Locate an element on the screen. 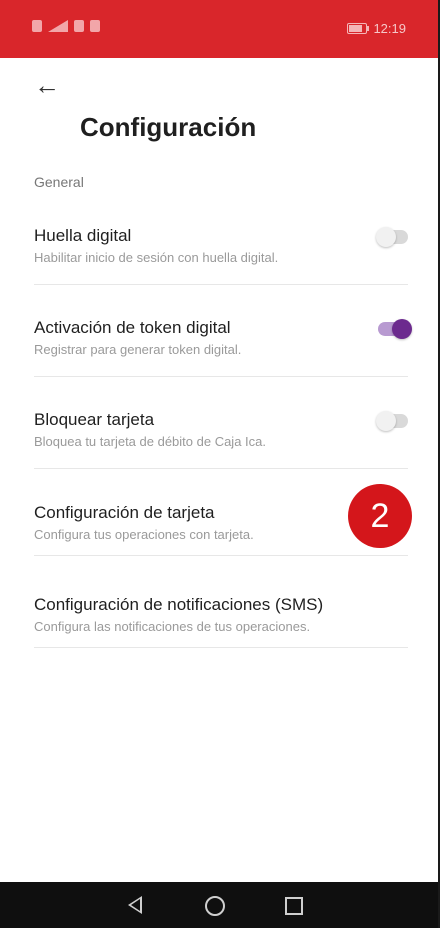 The height and width of the screenshot is (928, 448). status-icons-left is located at coordinates (66, 26).